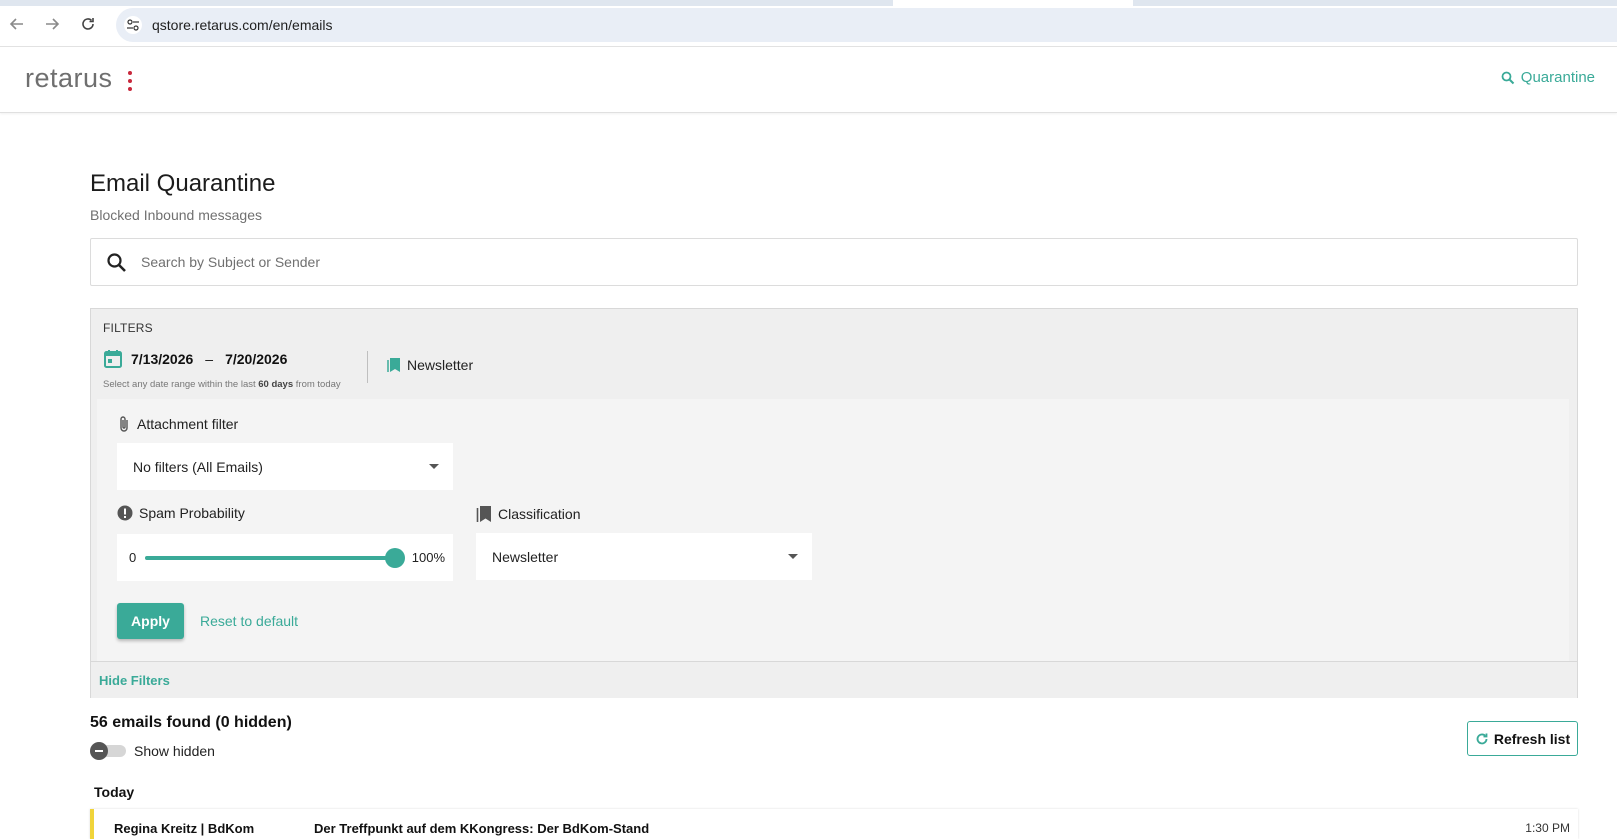  I want to click on toggle-minus-icon, so click(99, 751).